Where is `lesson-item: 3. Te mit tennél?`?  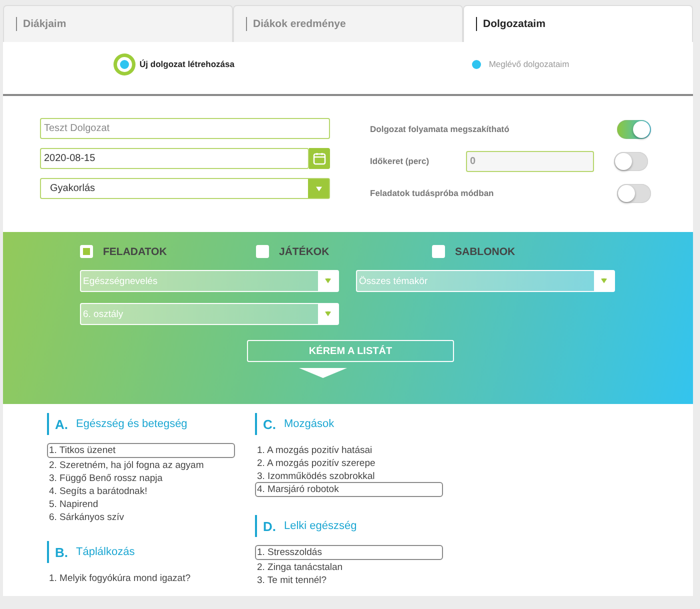
lesson-item: 3. Te mit tennél? is located at coordinates (349, 579).